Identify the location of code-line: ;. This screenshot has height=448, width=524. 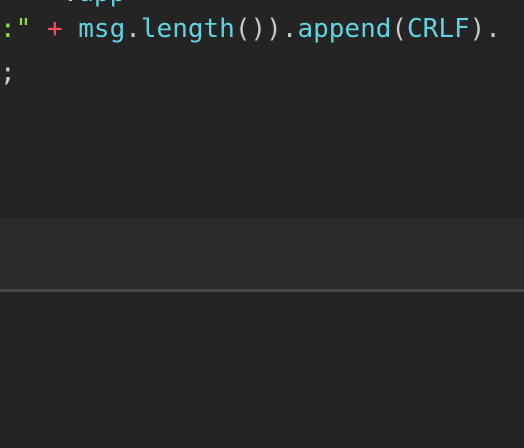
(8, 73).